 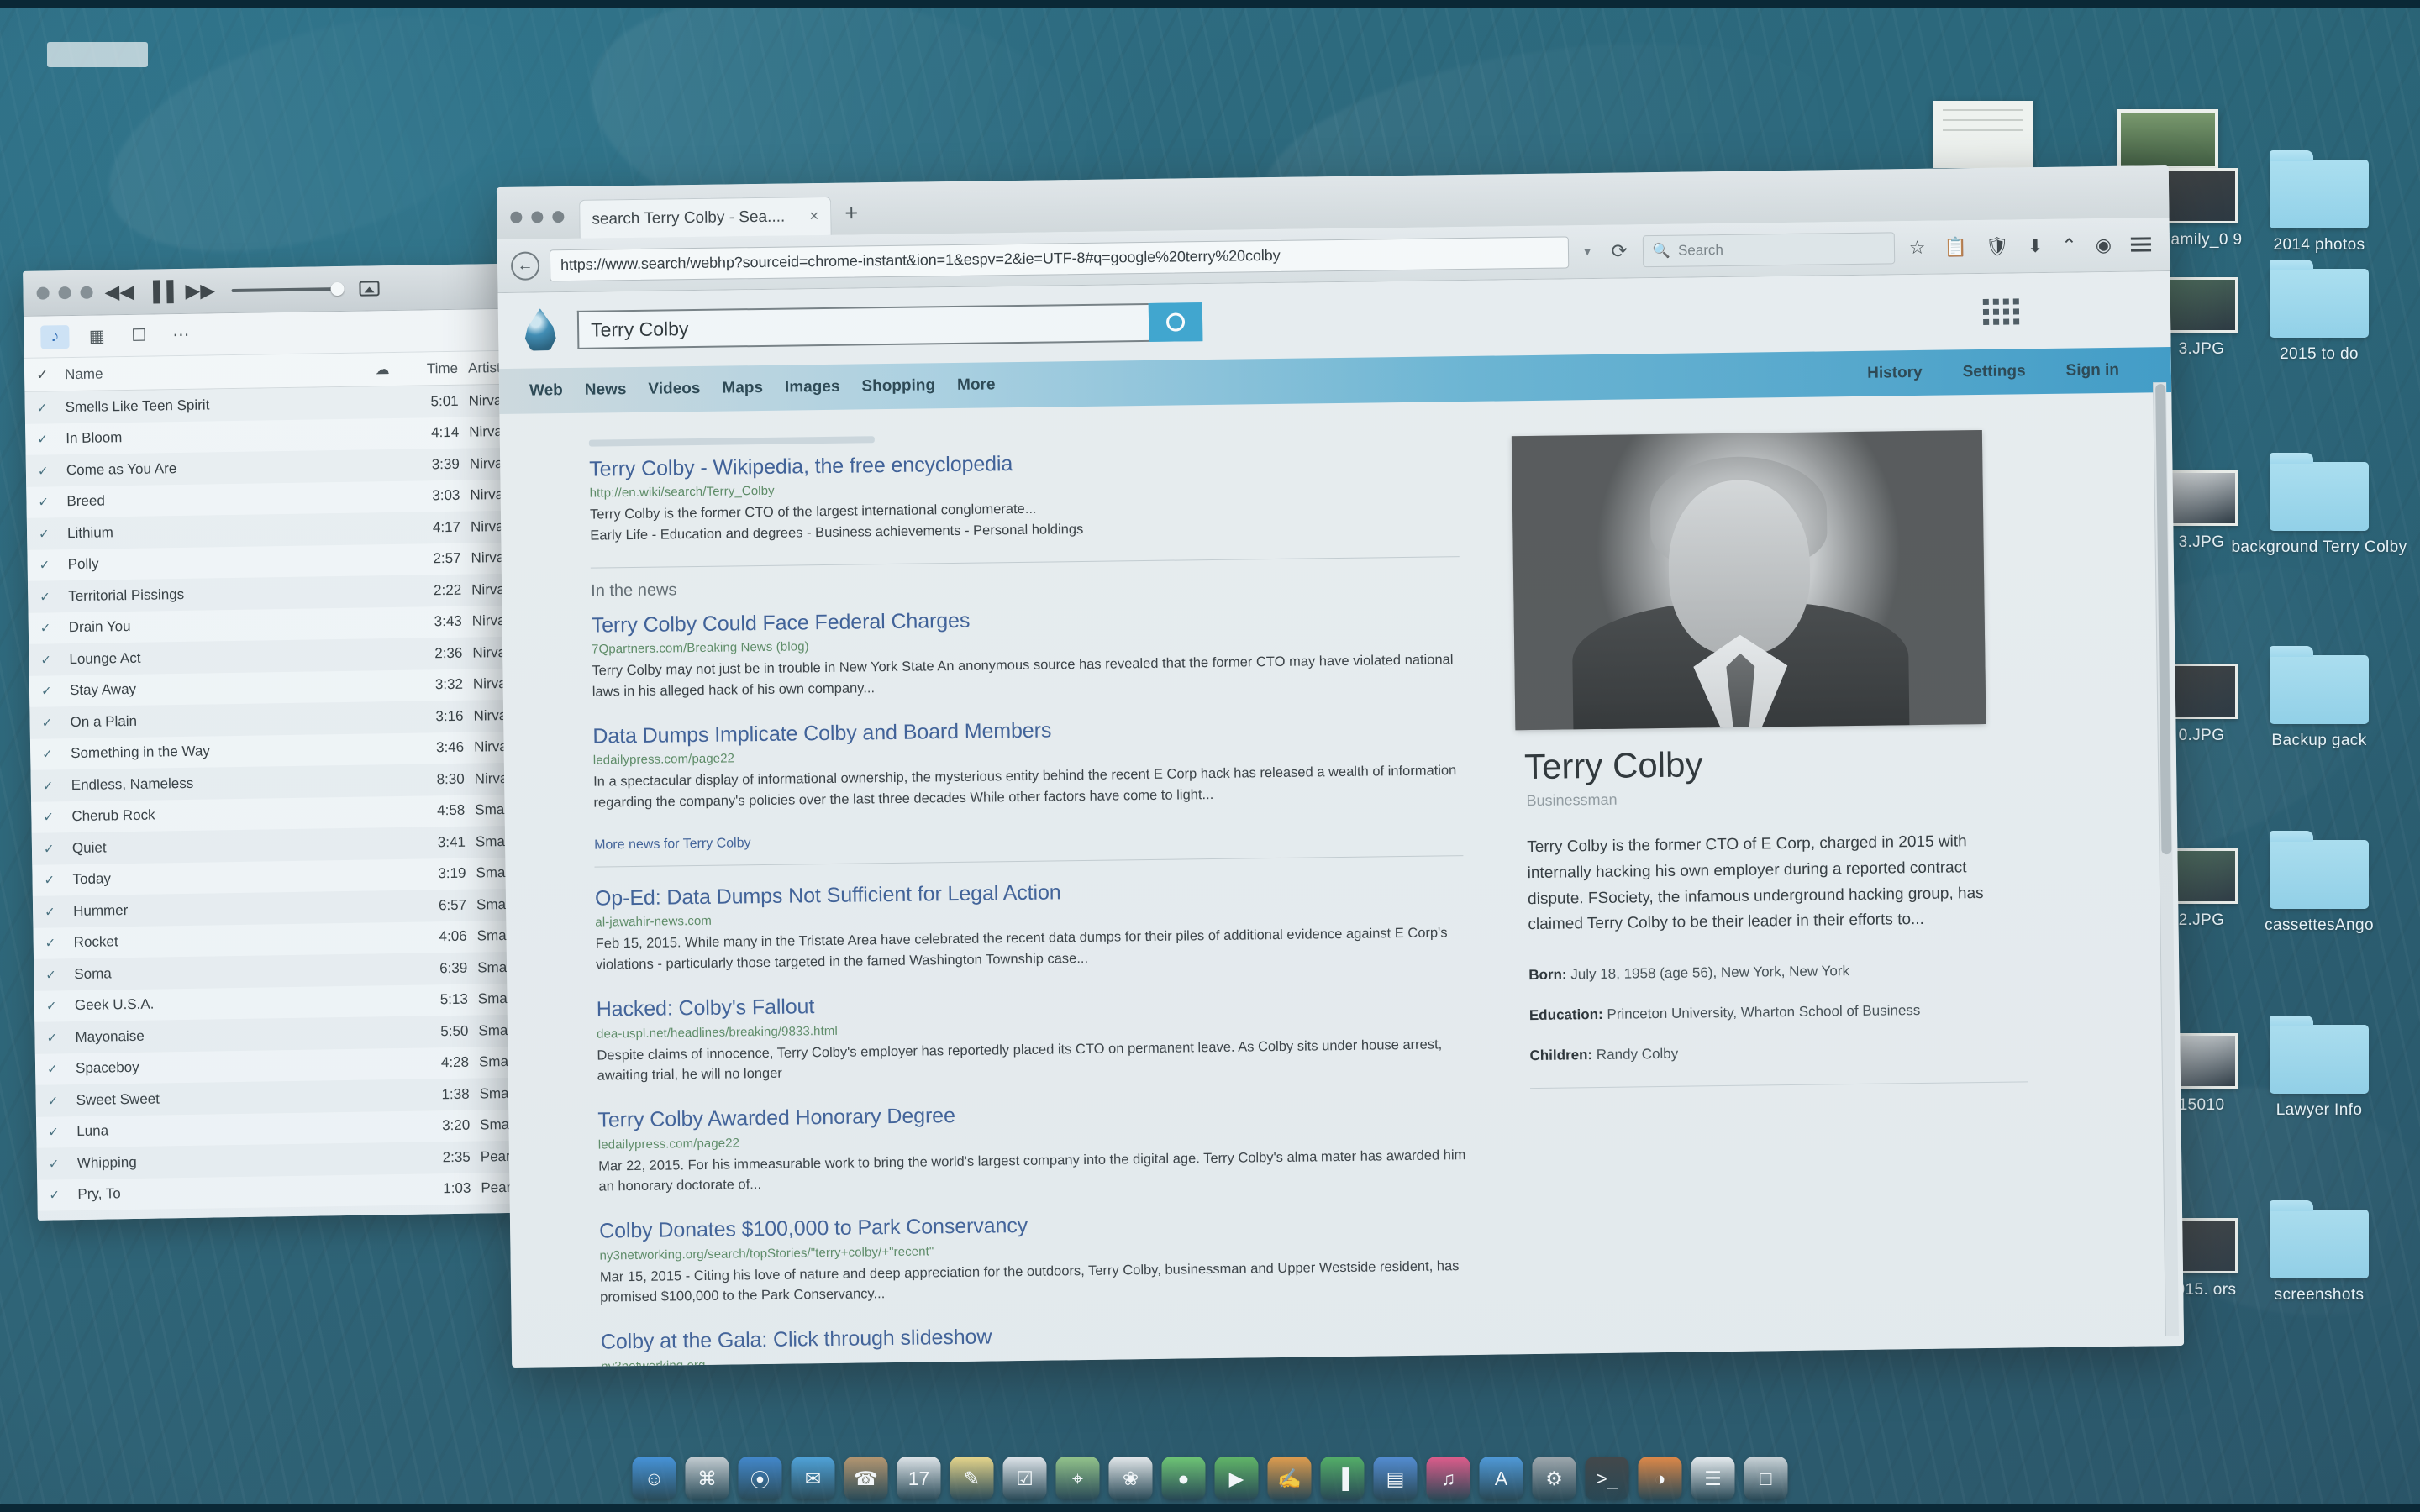 What do you see at coordinates (382, 369) in the screenshot?
I see `cloud-icon: ☁` at bounding box center [382, 369].